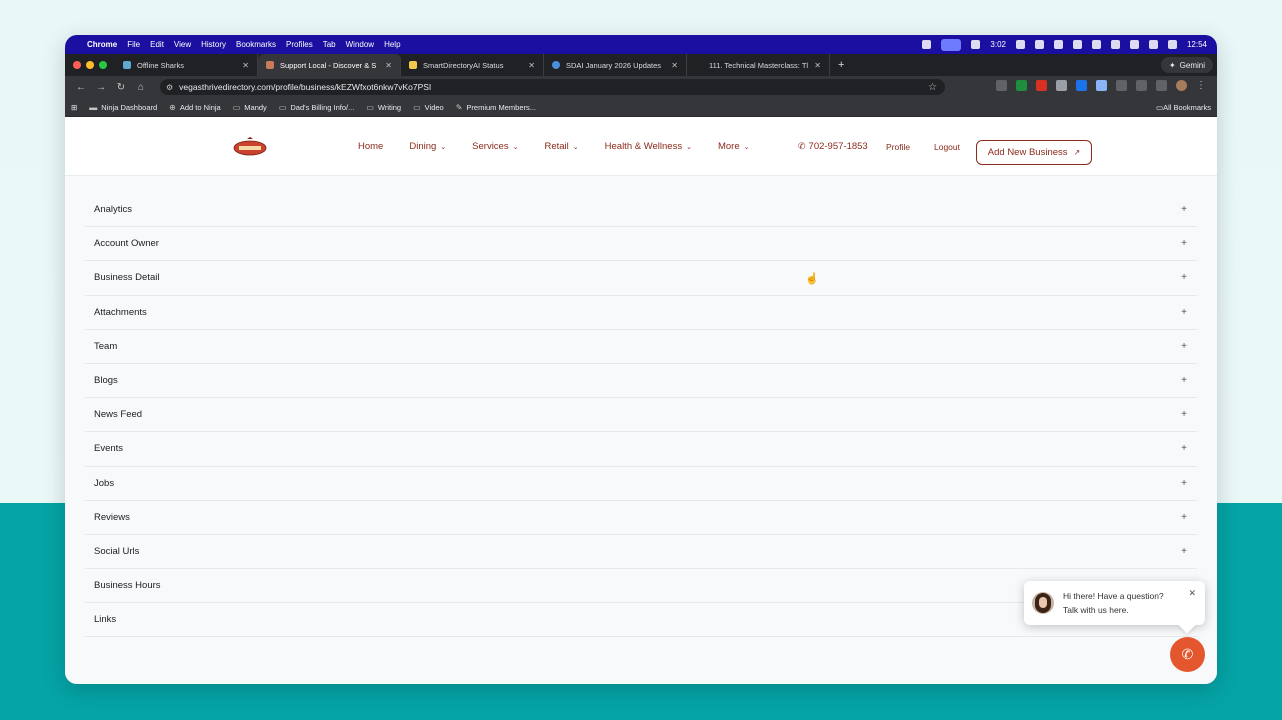 The image size is (1282, 720). I want to click on phone-link: ✆ 702-957-1853, so click(833, 146).